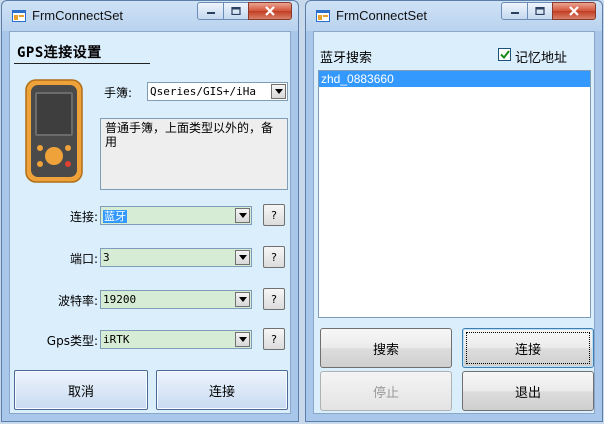 This screenshot has height=424, width=604. I want to click on baud-rate-help-button: ?, so click(274, 299).